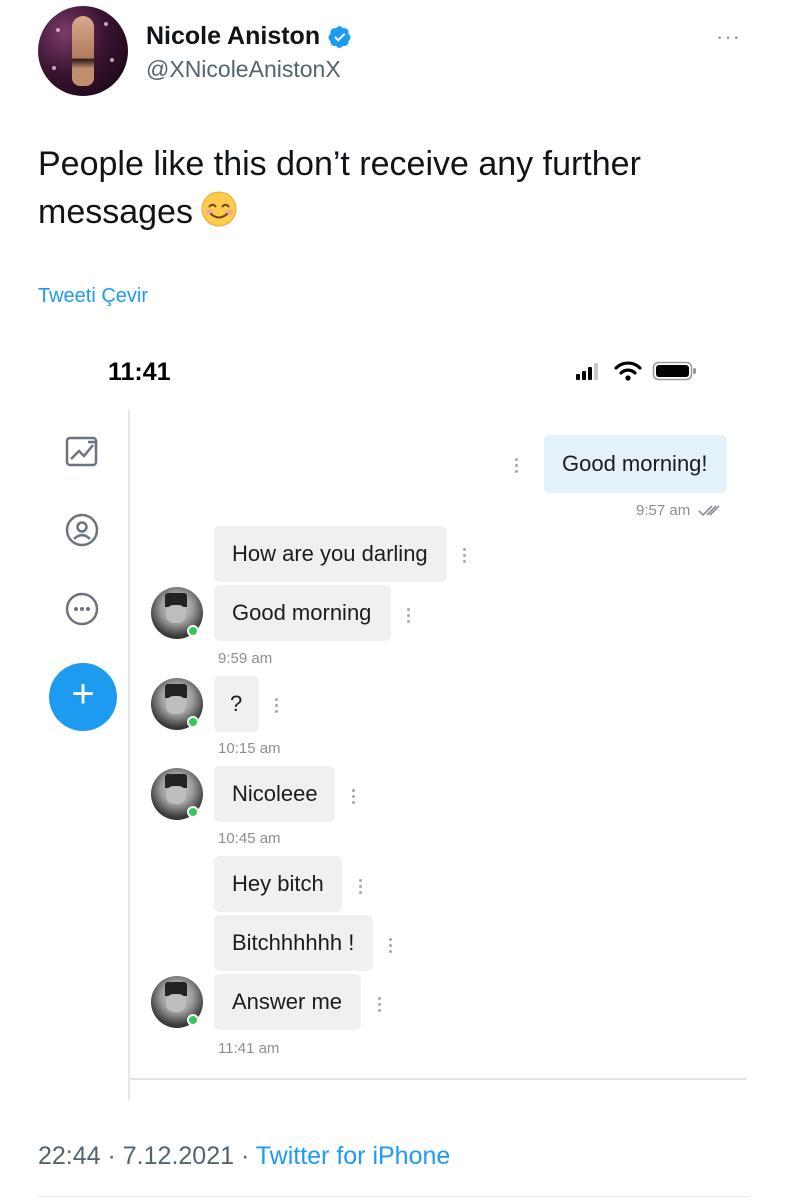 Image resolution: width=787 pixels, height=1200 pixels. I want to click on message-bubble: Hey bitch, so click(278, 884).